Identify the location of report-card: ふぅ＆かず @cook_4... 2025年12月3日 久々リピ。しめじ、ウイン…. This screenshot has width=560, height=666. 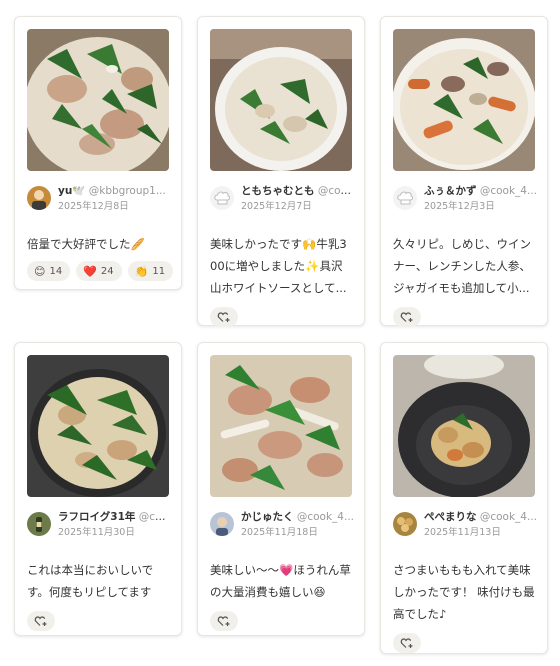
(464, 171).